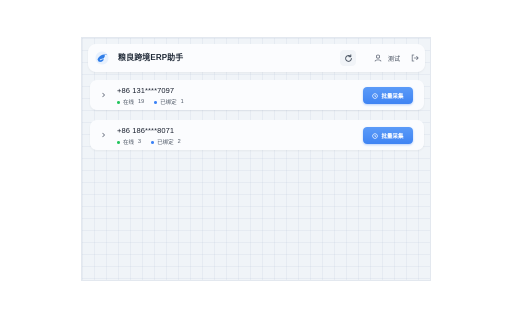 Image resolution: width=512 pixels, height=320 pixels. I want to click on bird-logo-icon, so click(102, 58).